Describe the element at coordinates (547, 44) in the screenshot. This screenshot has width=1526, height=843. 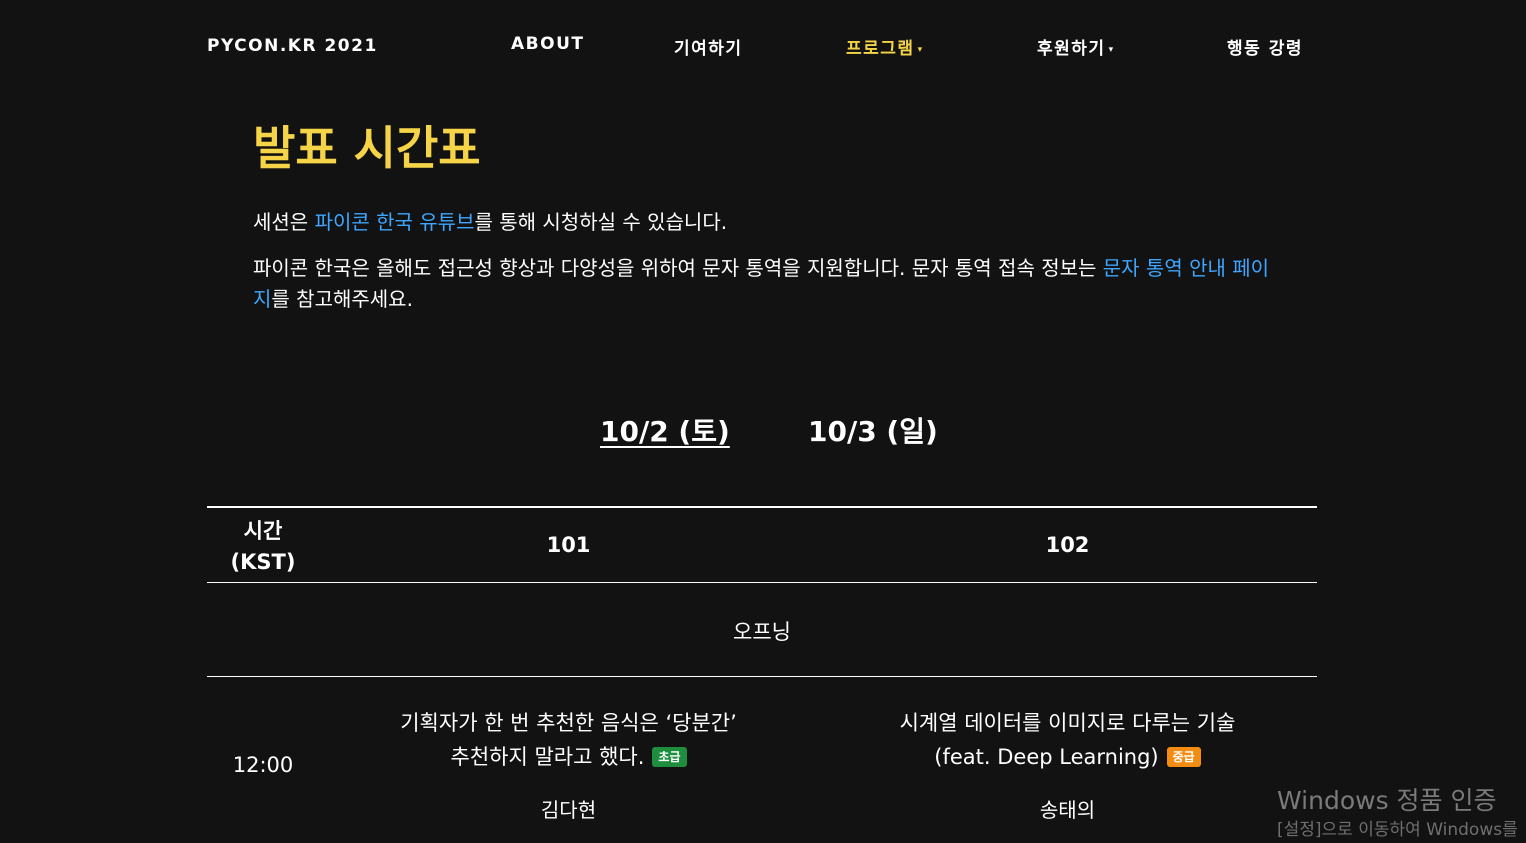
I see `nav-about: ABOUT` at that location.